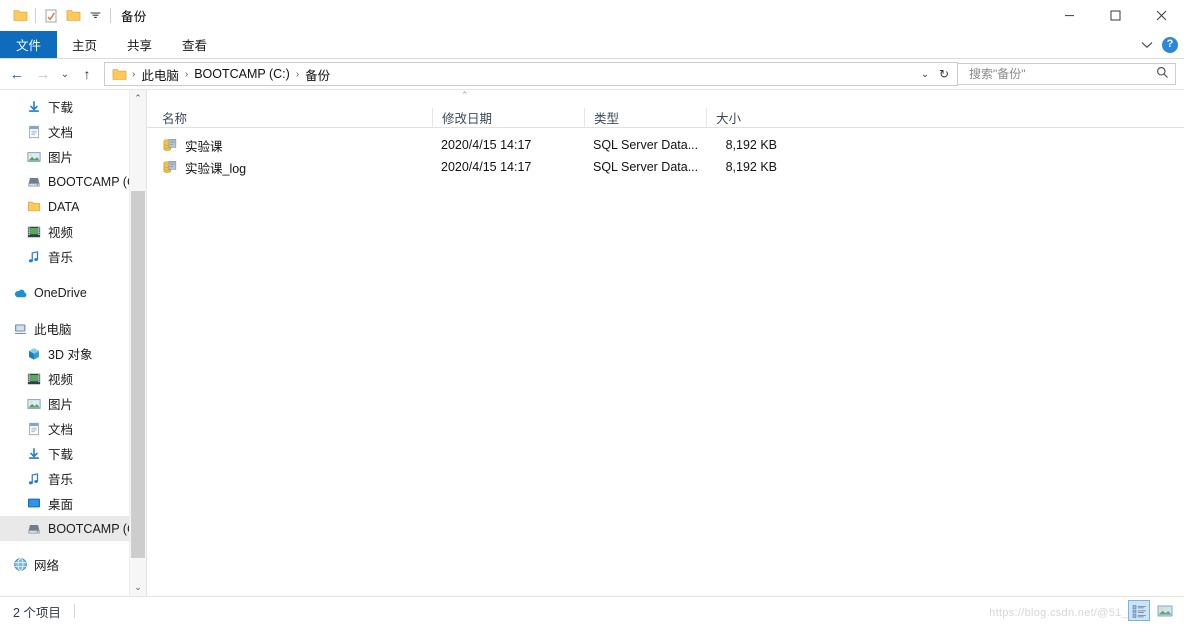  I want to click on refresh-icon: ↻, so click(944, 74).